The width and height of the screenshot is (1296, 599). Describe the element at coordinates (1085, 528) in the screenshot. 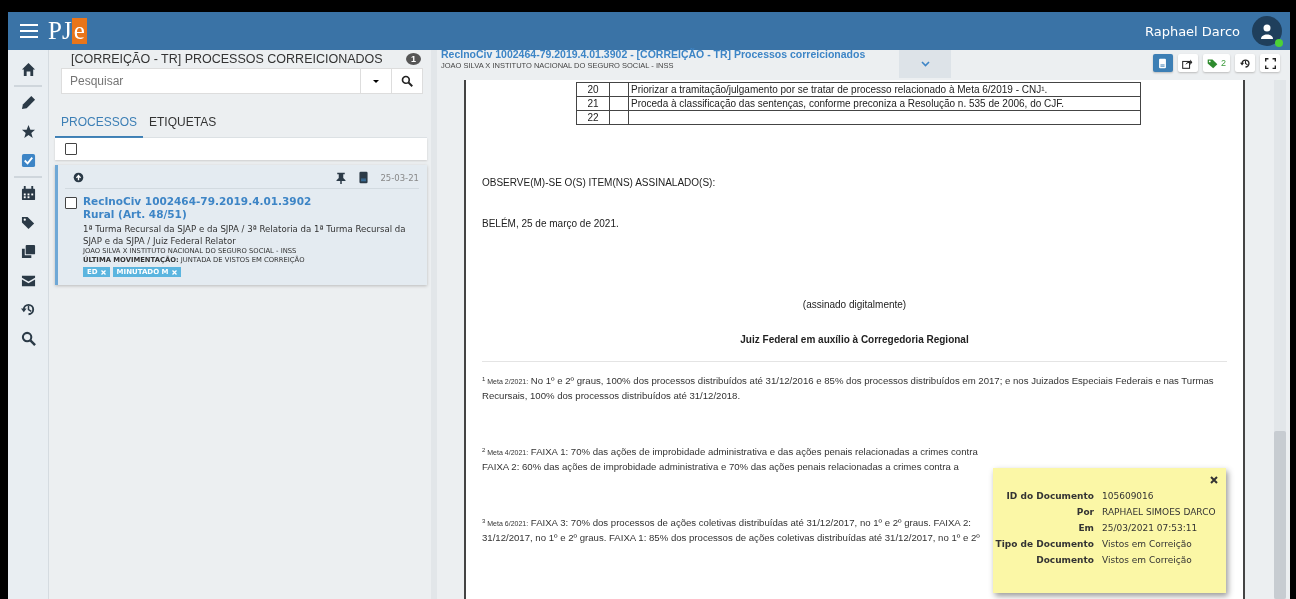

I see `info-label: Em` at that location.